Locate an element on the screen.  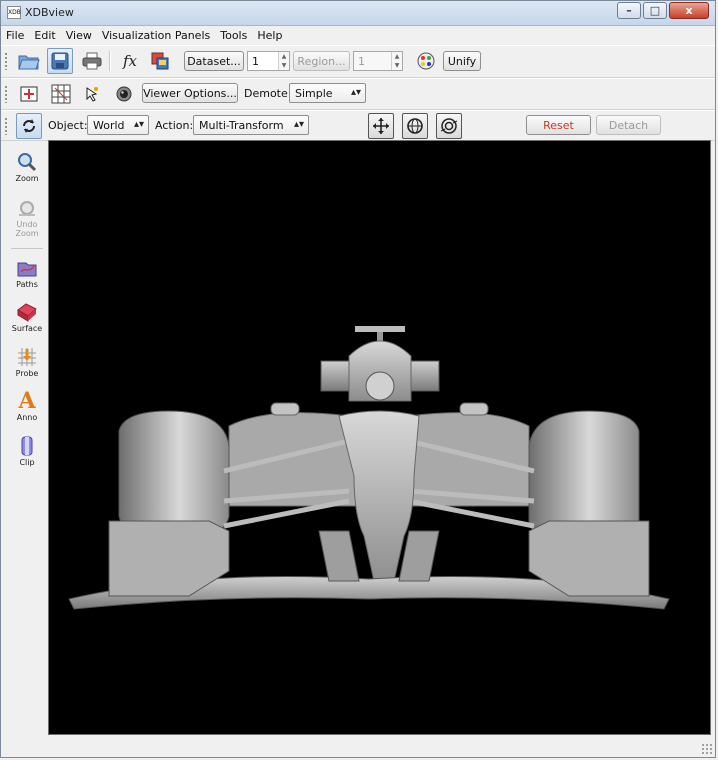
camera-button is located at coordinates (124, 94).